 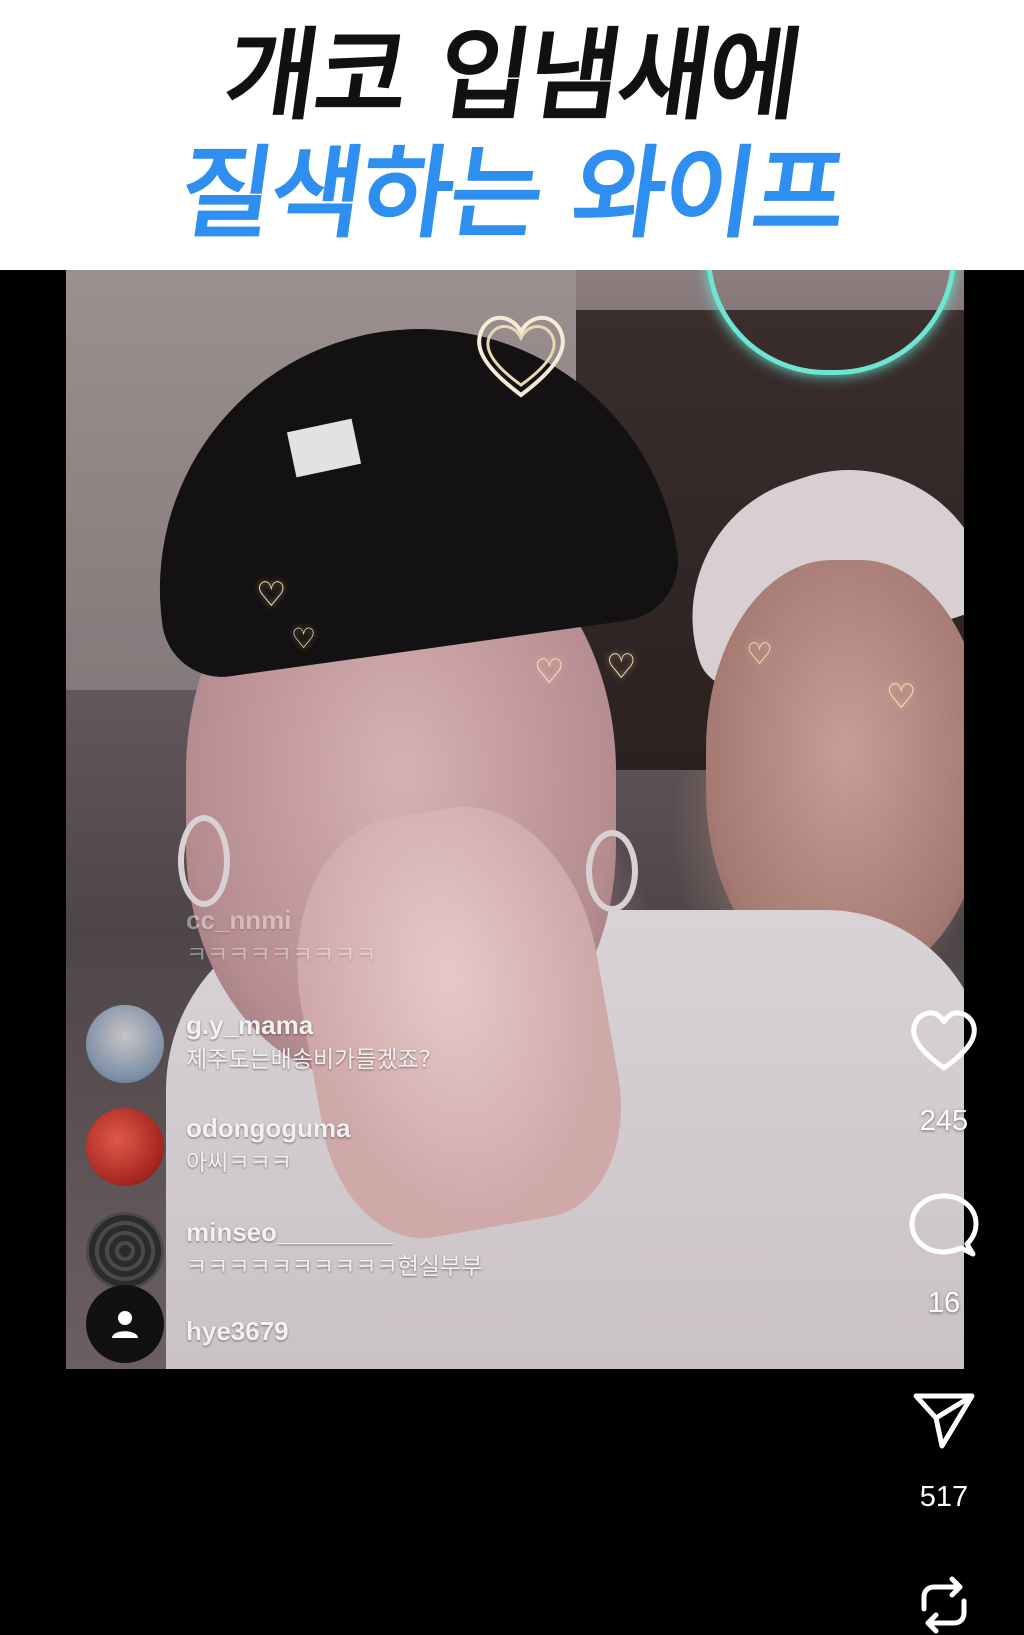 What do you see at coordinates (284, 1251) in the screenshot?
I see `list-item: minseo________ ㅋㅋㅋㅋㅋㅋㅋㅋㅋㅋ현실부부` at bounding box center [284, 1251].